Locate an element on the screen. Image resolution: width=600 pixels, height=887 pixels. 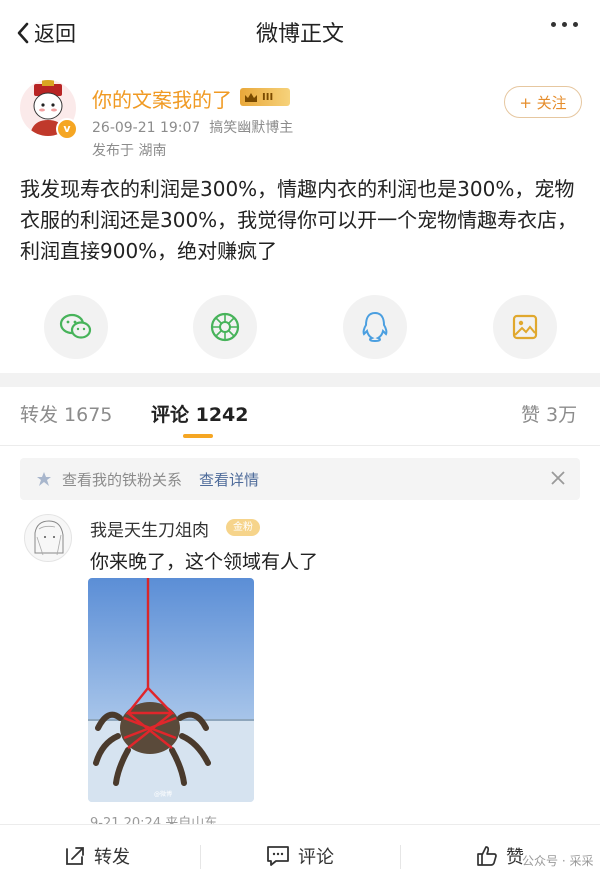
tab-comment: 评论 1242 is located at coordinates (200, 413).